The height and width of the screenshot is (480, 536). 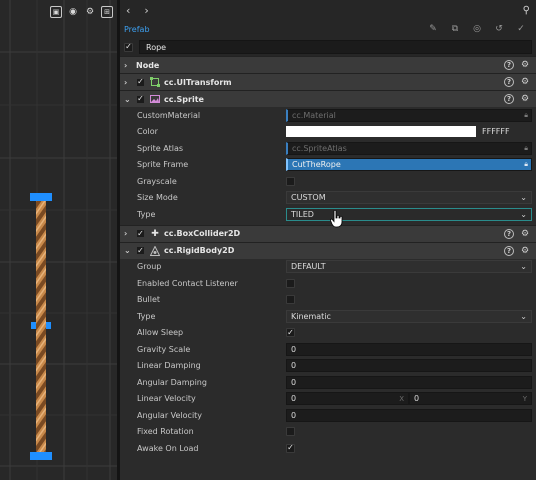 What do you see at coordinates (335, 47) in the screenshot?
I see `node-name-input: Rope` at bounding box center [335, 47].